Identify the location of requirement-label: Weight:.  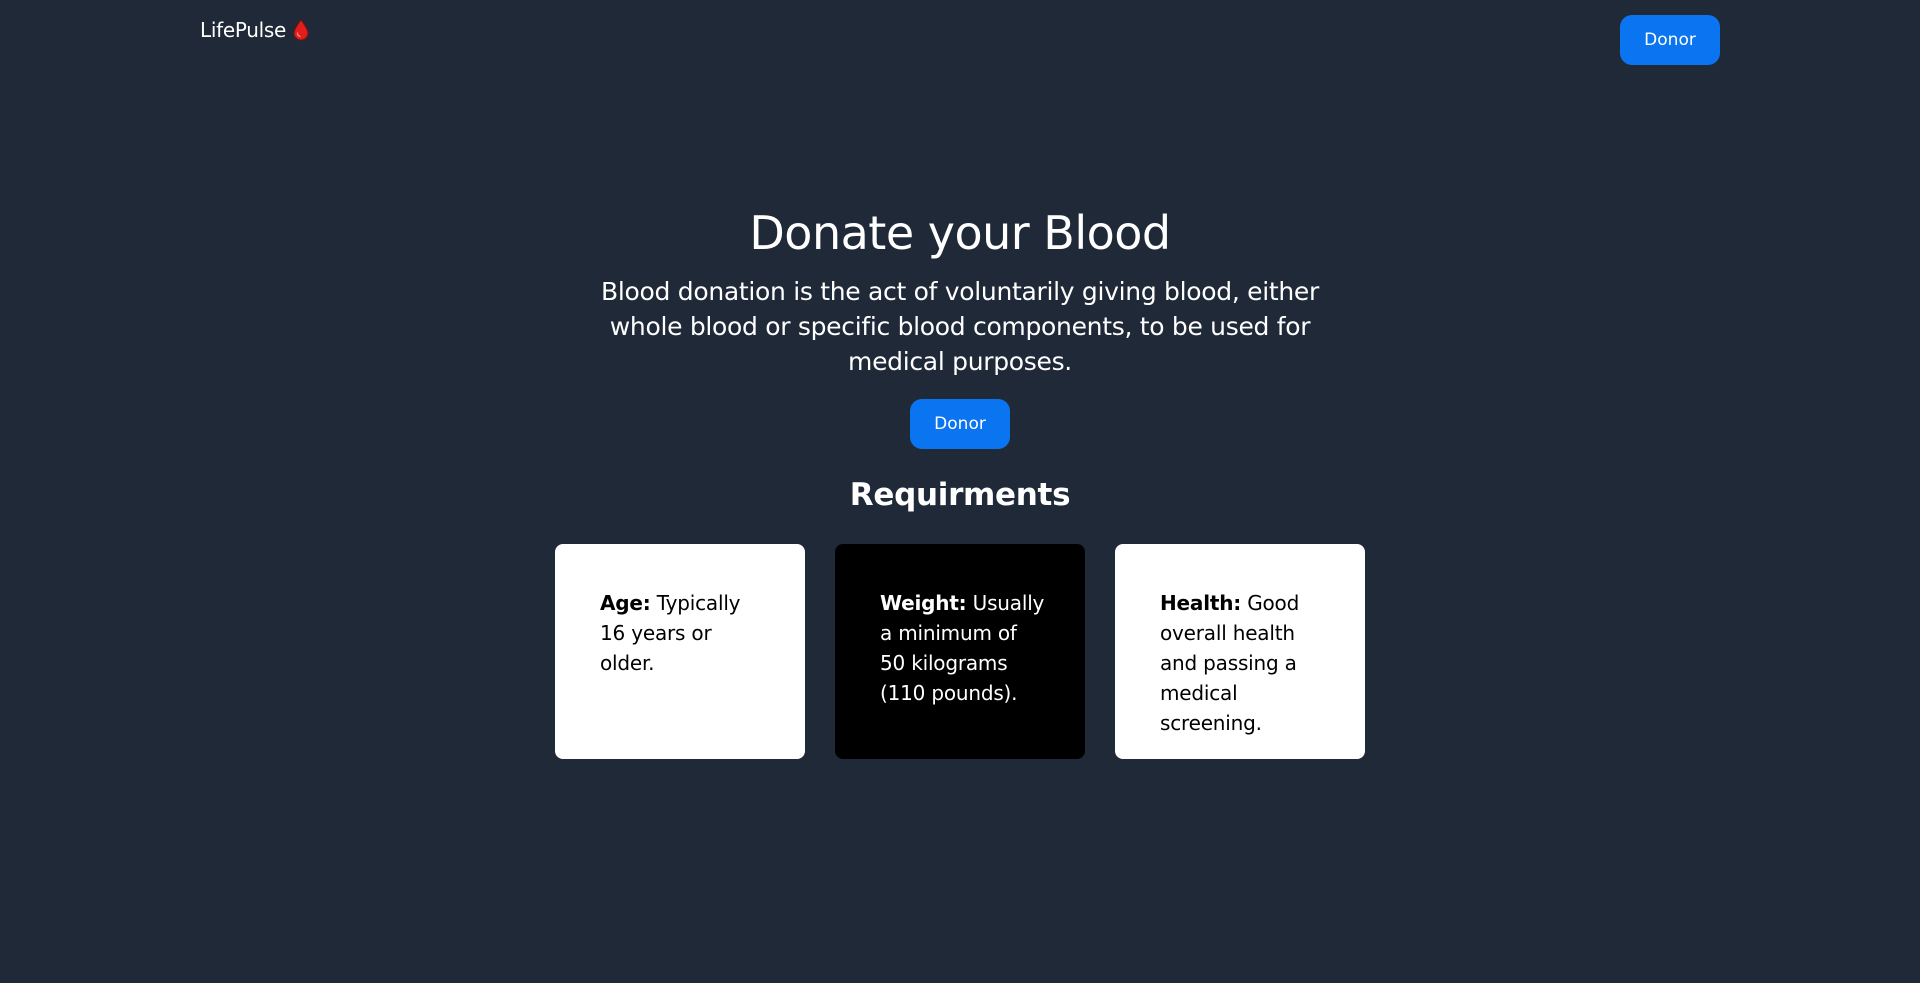
(923, 603).